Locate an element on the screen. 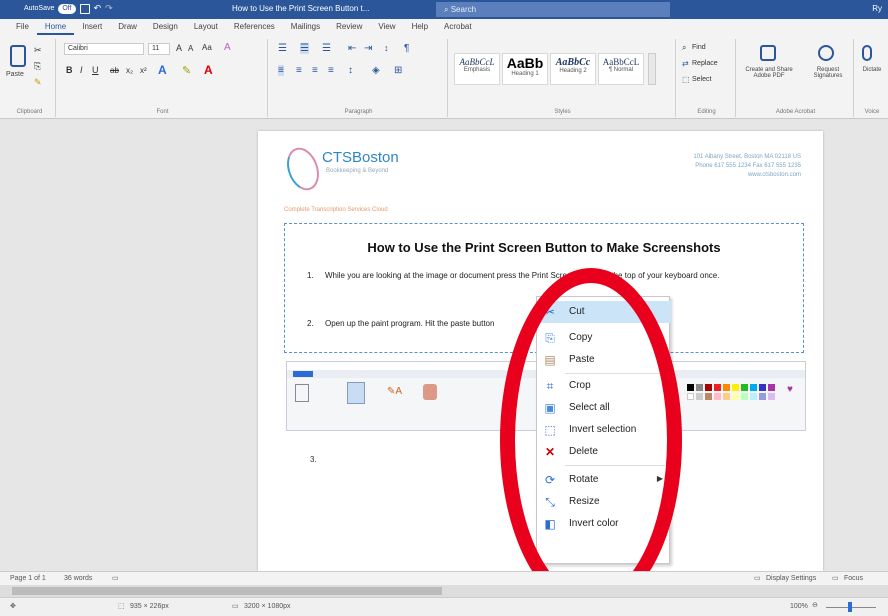 The width and height of the screenshot is (888, 616). paragraph-label: Paragraph is located at coordinates (358, 112).